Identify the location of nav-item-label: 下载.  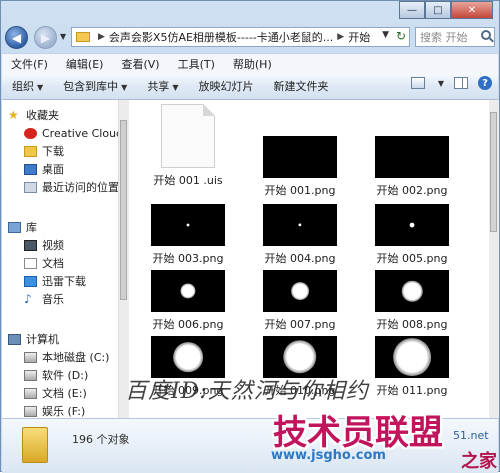
(53, 151).